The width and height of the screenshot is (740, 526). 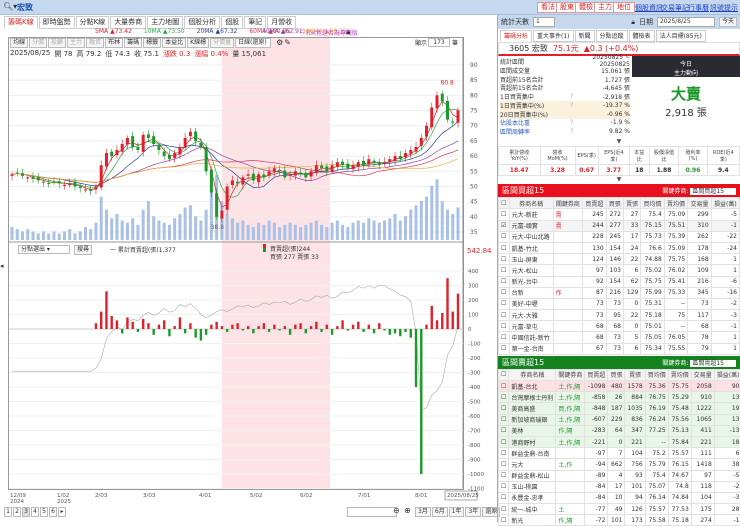 What do you see at coordinates (372, 512) in the screenshot?
I see `date-input` at bounding box center [372, 512].